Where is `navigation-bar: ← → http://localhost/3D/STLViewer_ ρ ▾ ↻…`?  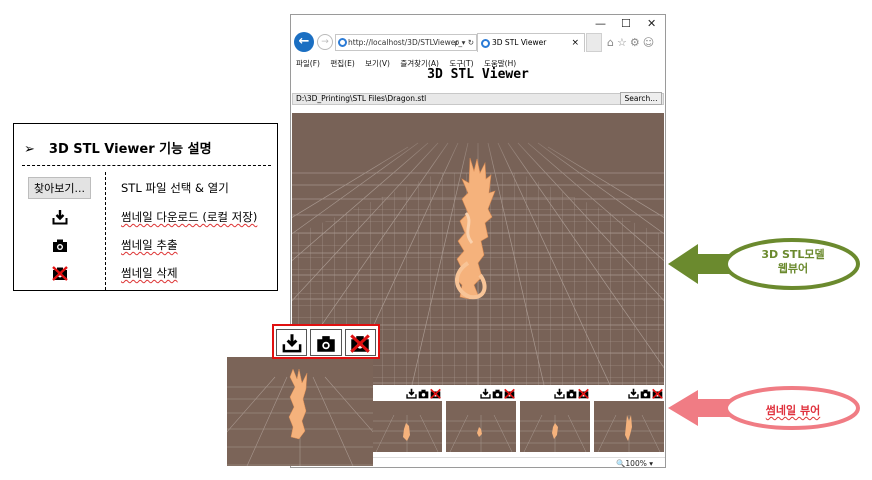 navigation-bar: ← → http://localhost/3D/STLViewer_ ρ ▾ ↻… is located at coordinates (478, 43).